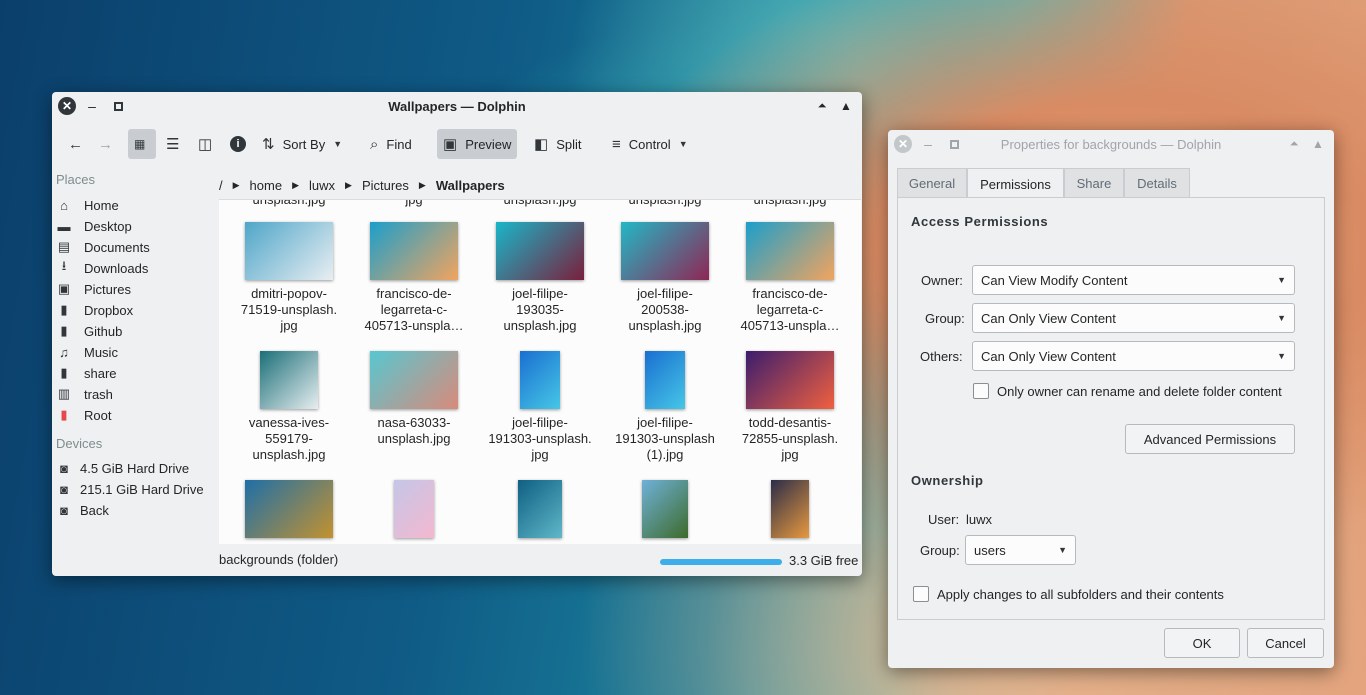 This screenshot has height=695, width=1366. Describe the element at coordinates (238, 144) in the screenshot. I see `information-button: i` at that location.